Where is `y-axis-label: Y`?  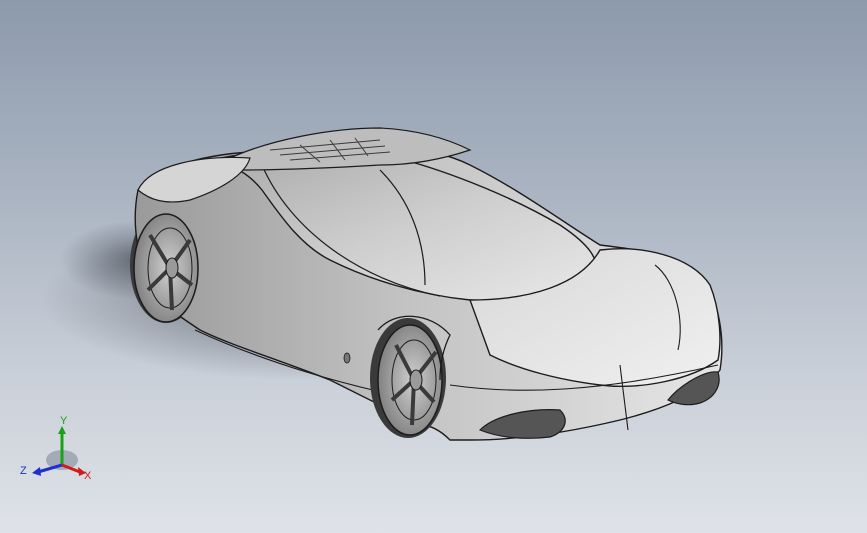 y-axis-label: Y is located at coordinates (64, 421).